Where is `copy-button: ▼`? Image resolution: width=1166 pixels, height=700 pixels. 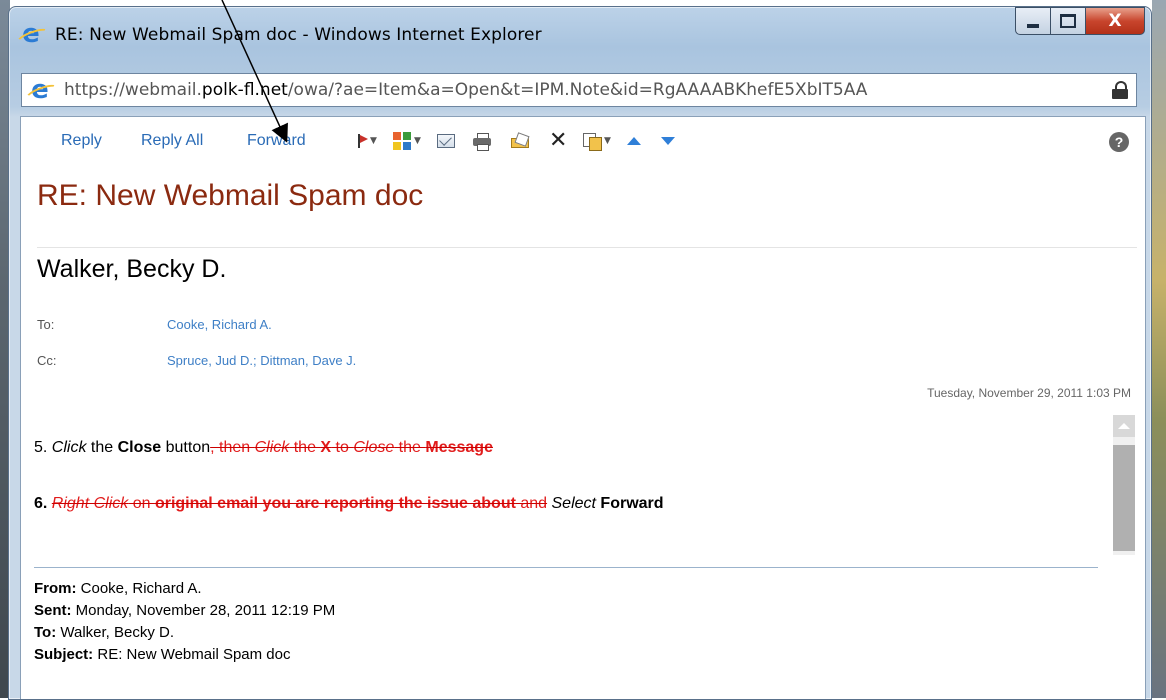 copy-button: ▼ is located at coordinates (597, 141).